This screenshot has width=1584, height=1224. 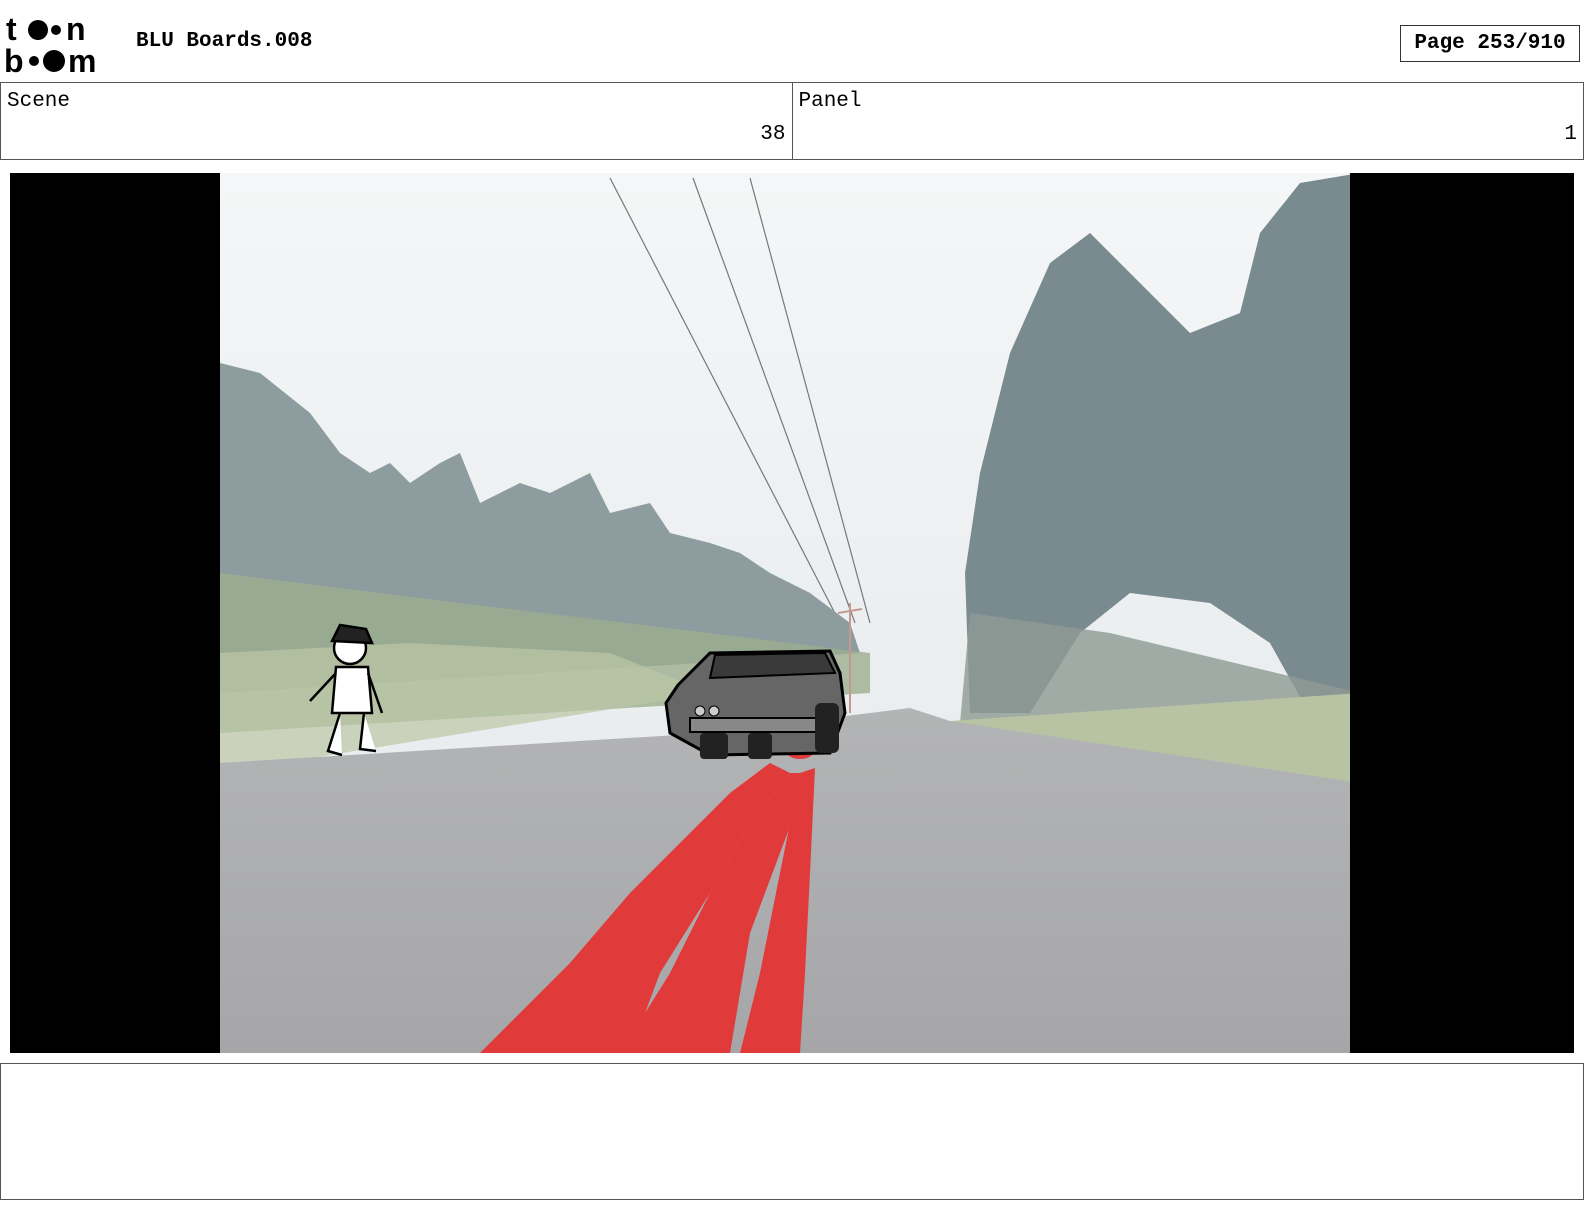 I want to click on svg-text: m, so click(x=82, y=58).